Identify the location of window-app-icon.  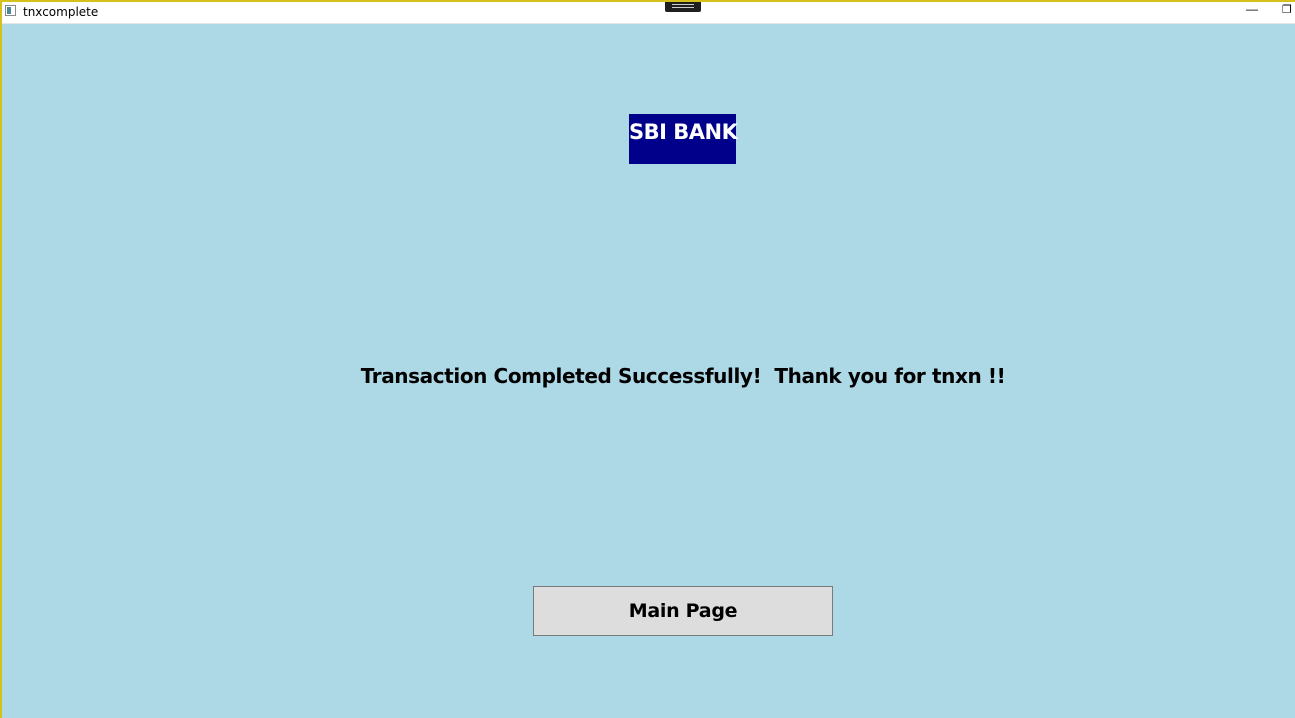
(10, 10).